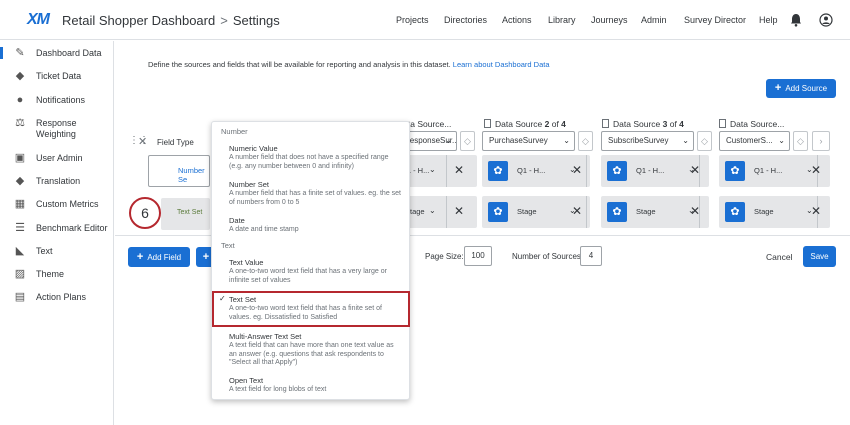 This screenshot has width=850, height=425. Describe the element at coordinates (57, 76) in the screenshot. I see `sidebar-item-ticket-data: ◆ Ticket Data` at that location.